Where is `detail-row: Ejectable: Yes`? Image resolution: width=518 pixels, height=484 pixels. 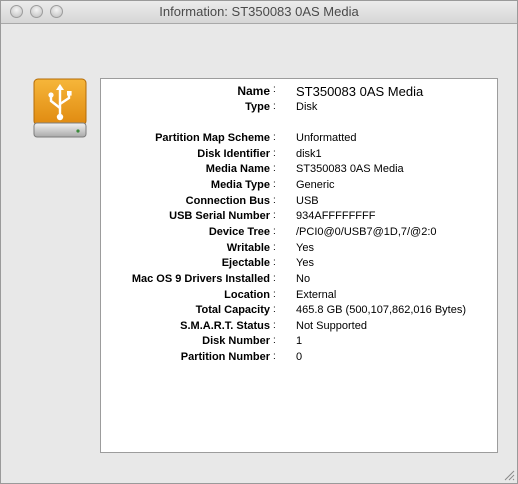
detail-row: Ejectable: Yes is located at coordinates (299, 265).